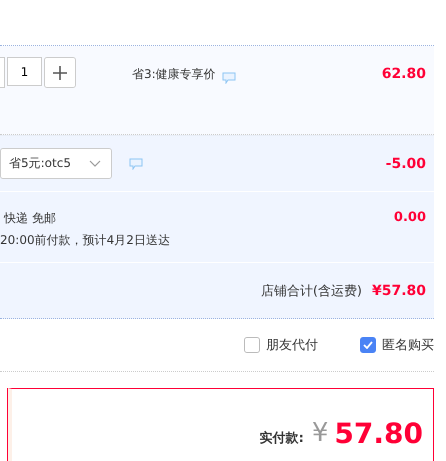  Describe the element at coordinates (2, 72) in the screenshot. I see `stepper-button` at that location.